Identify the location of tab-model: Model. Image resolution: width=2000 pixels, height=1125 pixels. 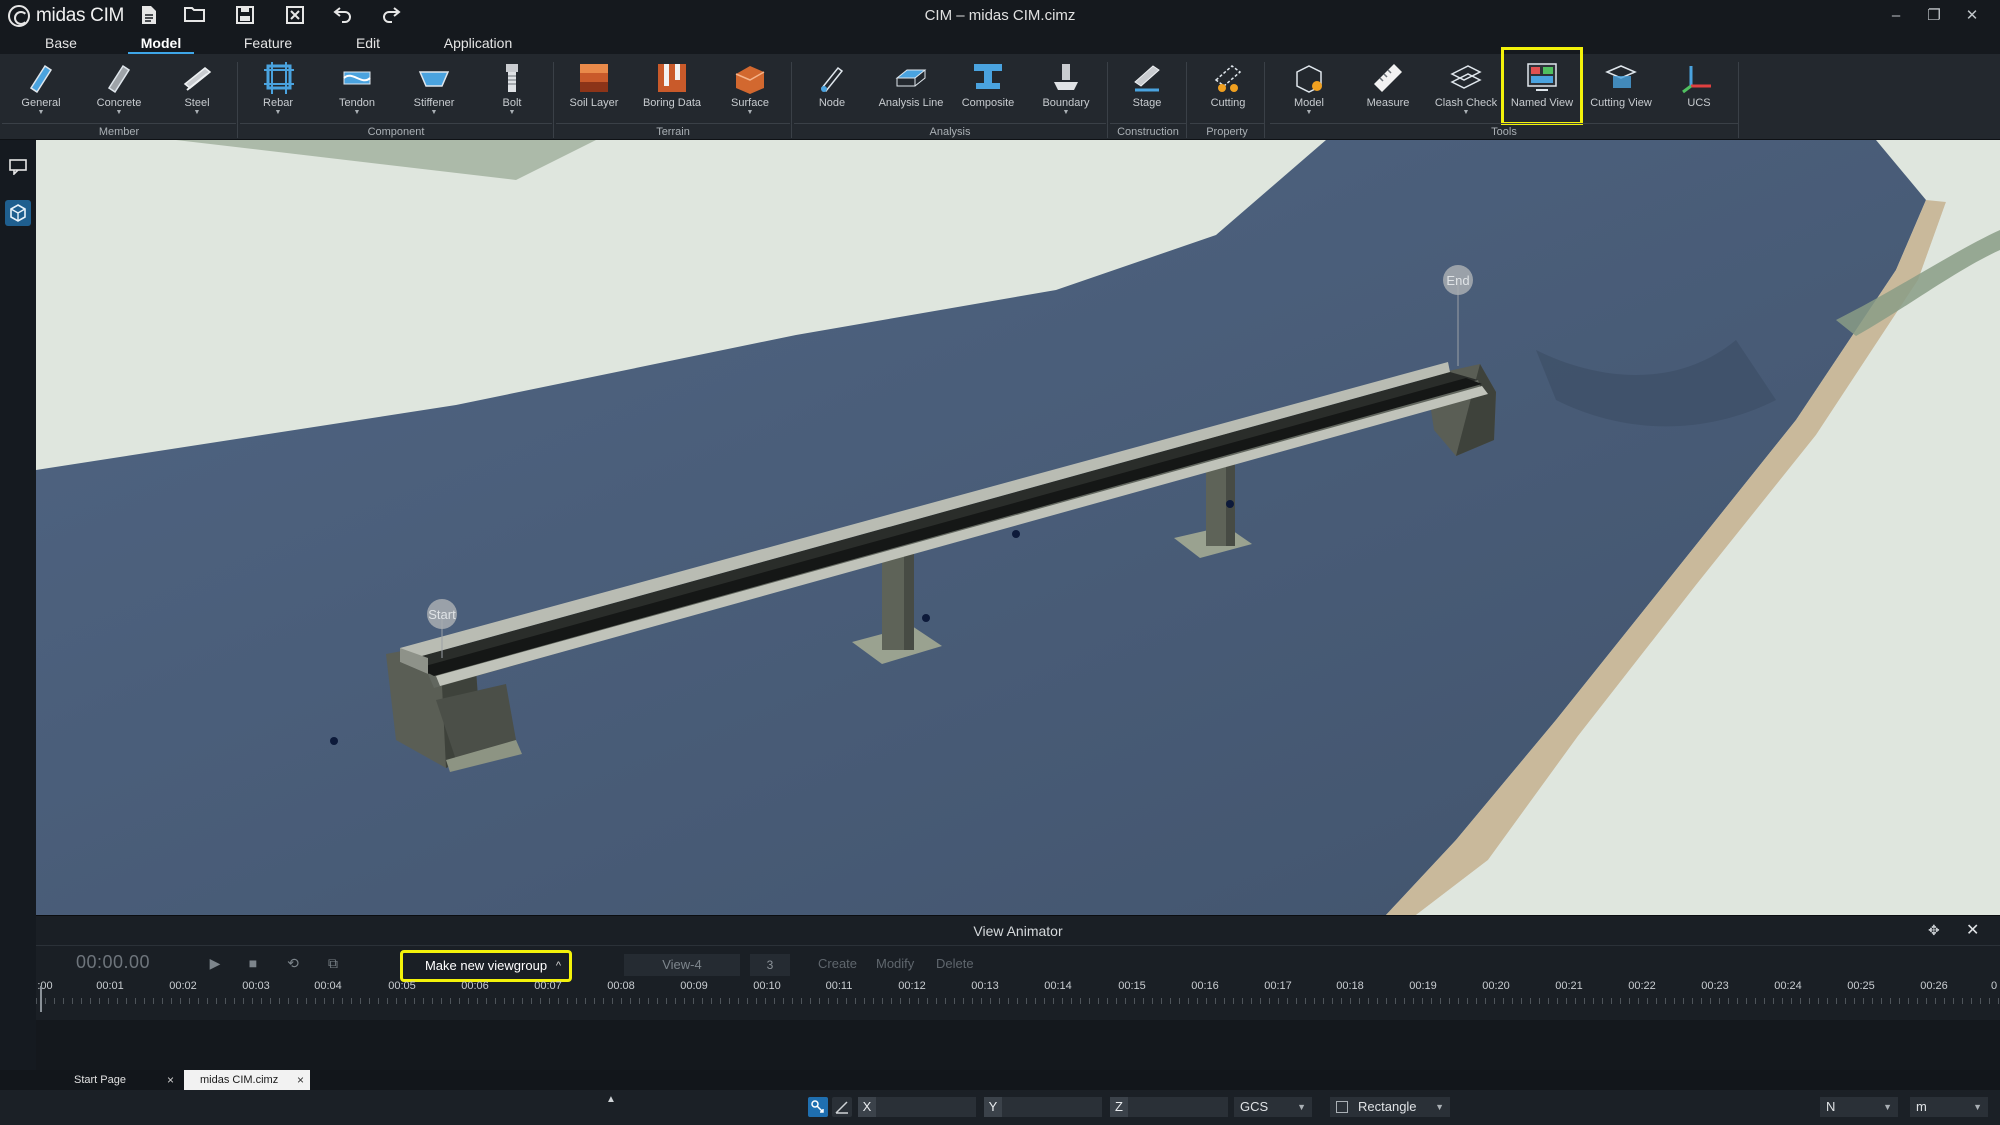
(161, 43).